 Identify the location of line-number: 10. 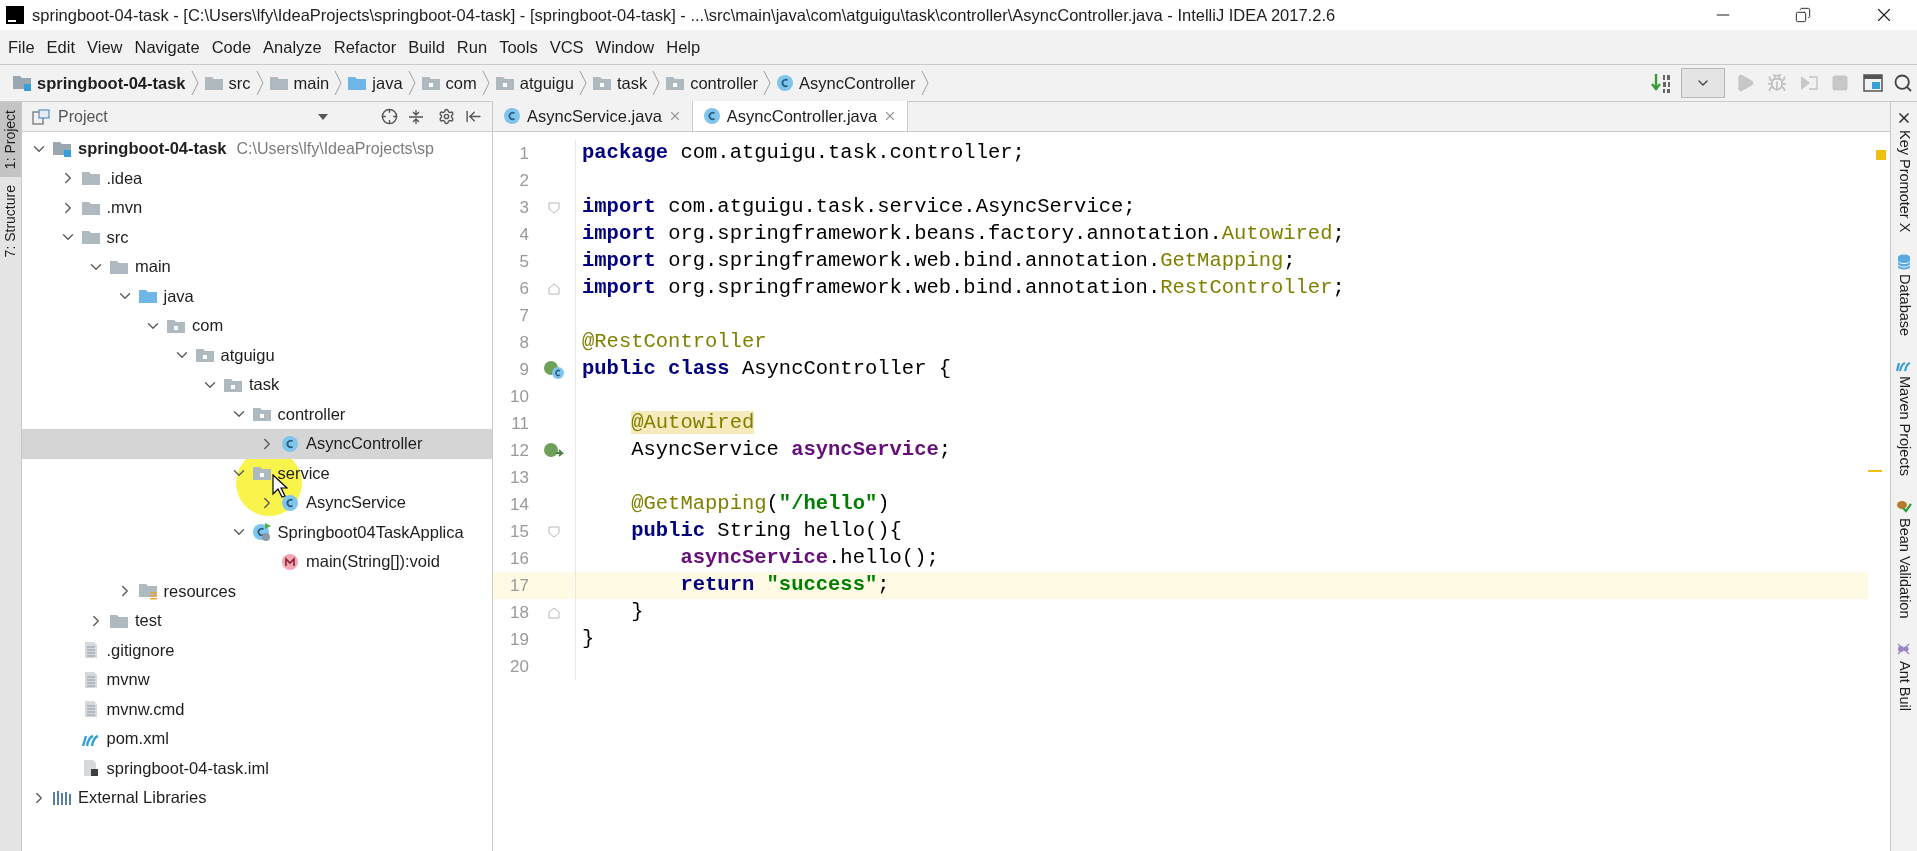
(519, 396).